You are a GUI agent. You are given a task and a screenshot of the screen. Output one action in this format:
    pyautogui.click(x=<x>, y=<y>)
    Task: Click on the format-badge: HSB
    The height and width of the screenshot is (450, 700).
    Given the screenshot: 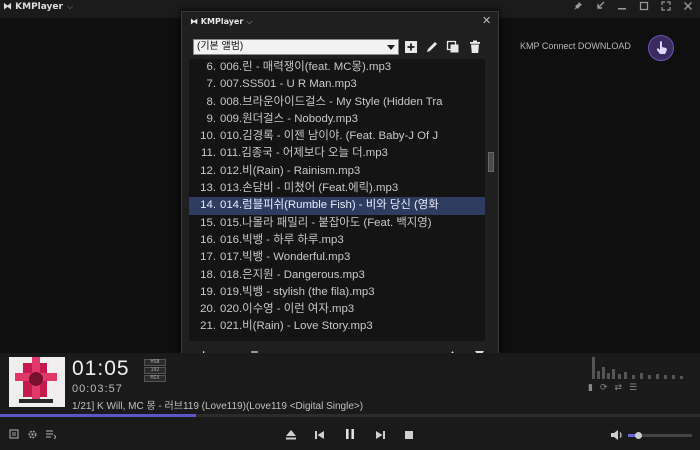 What is the action you would take?
    pyautogui.click(x=155, y=362)
    